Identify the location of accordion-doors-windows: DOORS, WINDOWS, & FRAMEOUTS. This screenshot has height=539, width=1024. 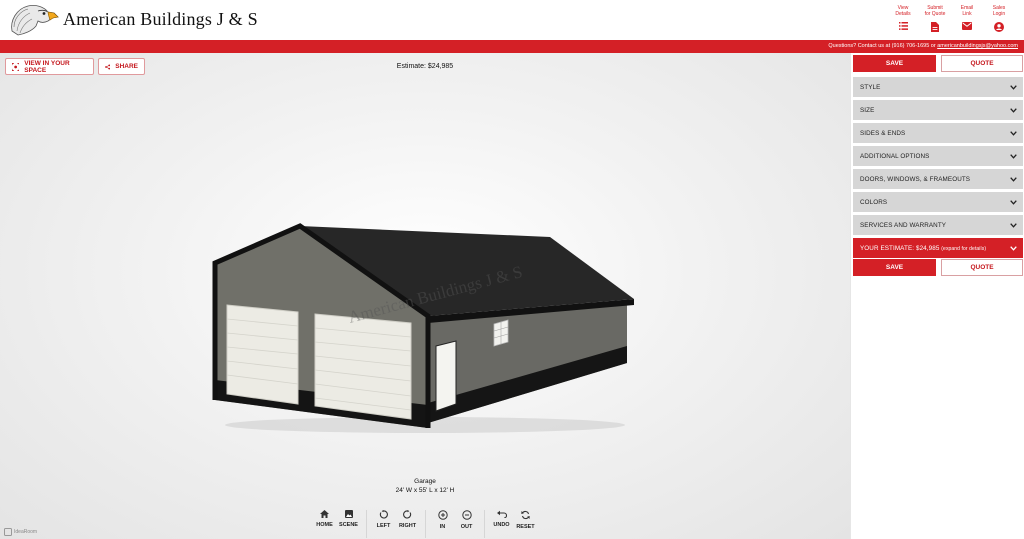
(938, 179).